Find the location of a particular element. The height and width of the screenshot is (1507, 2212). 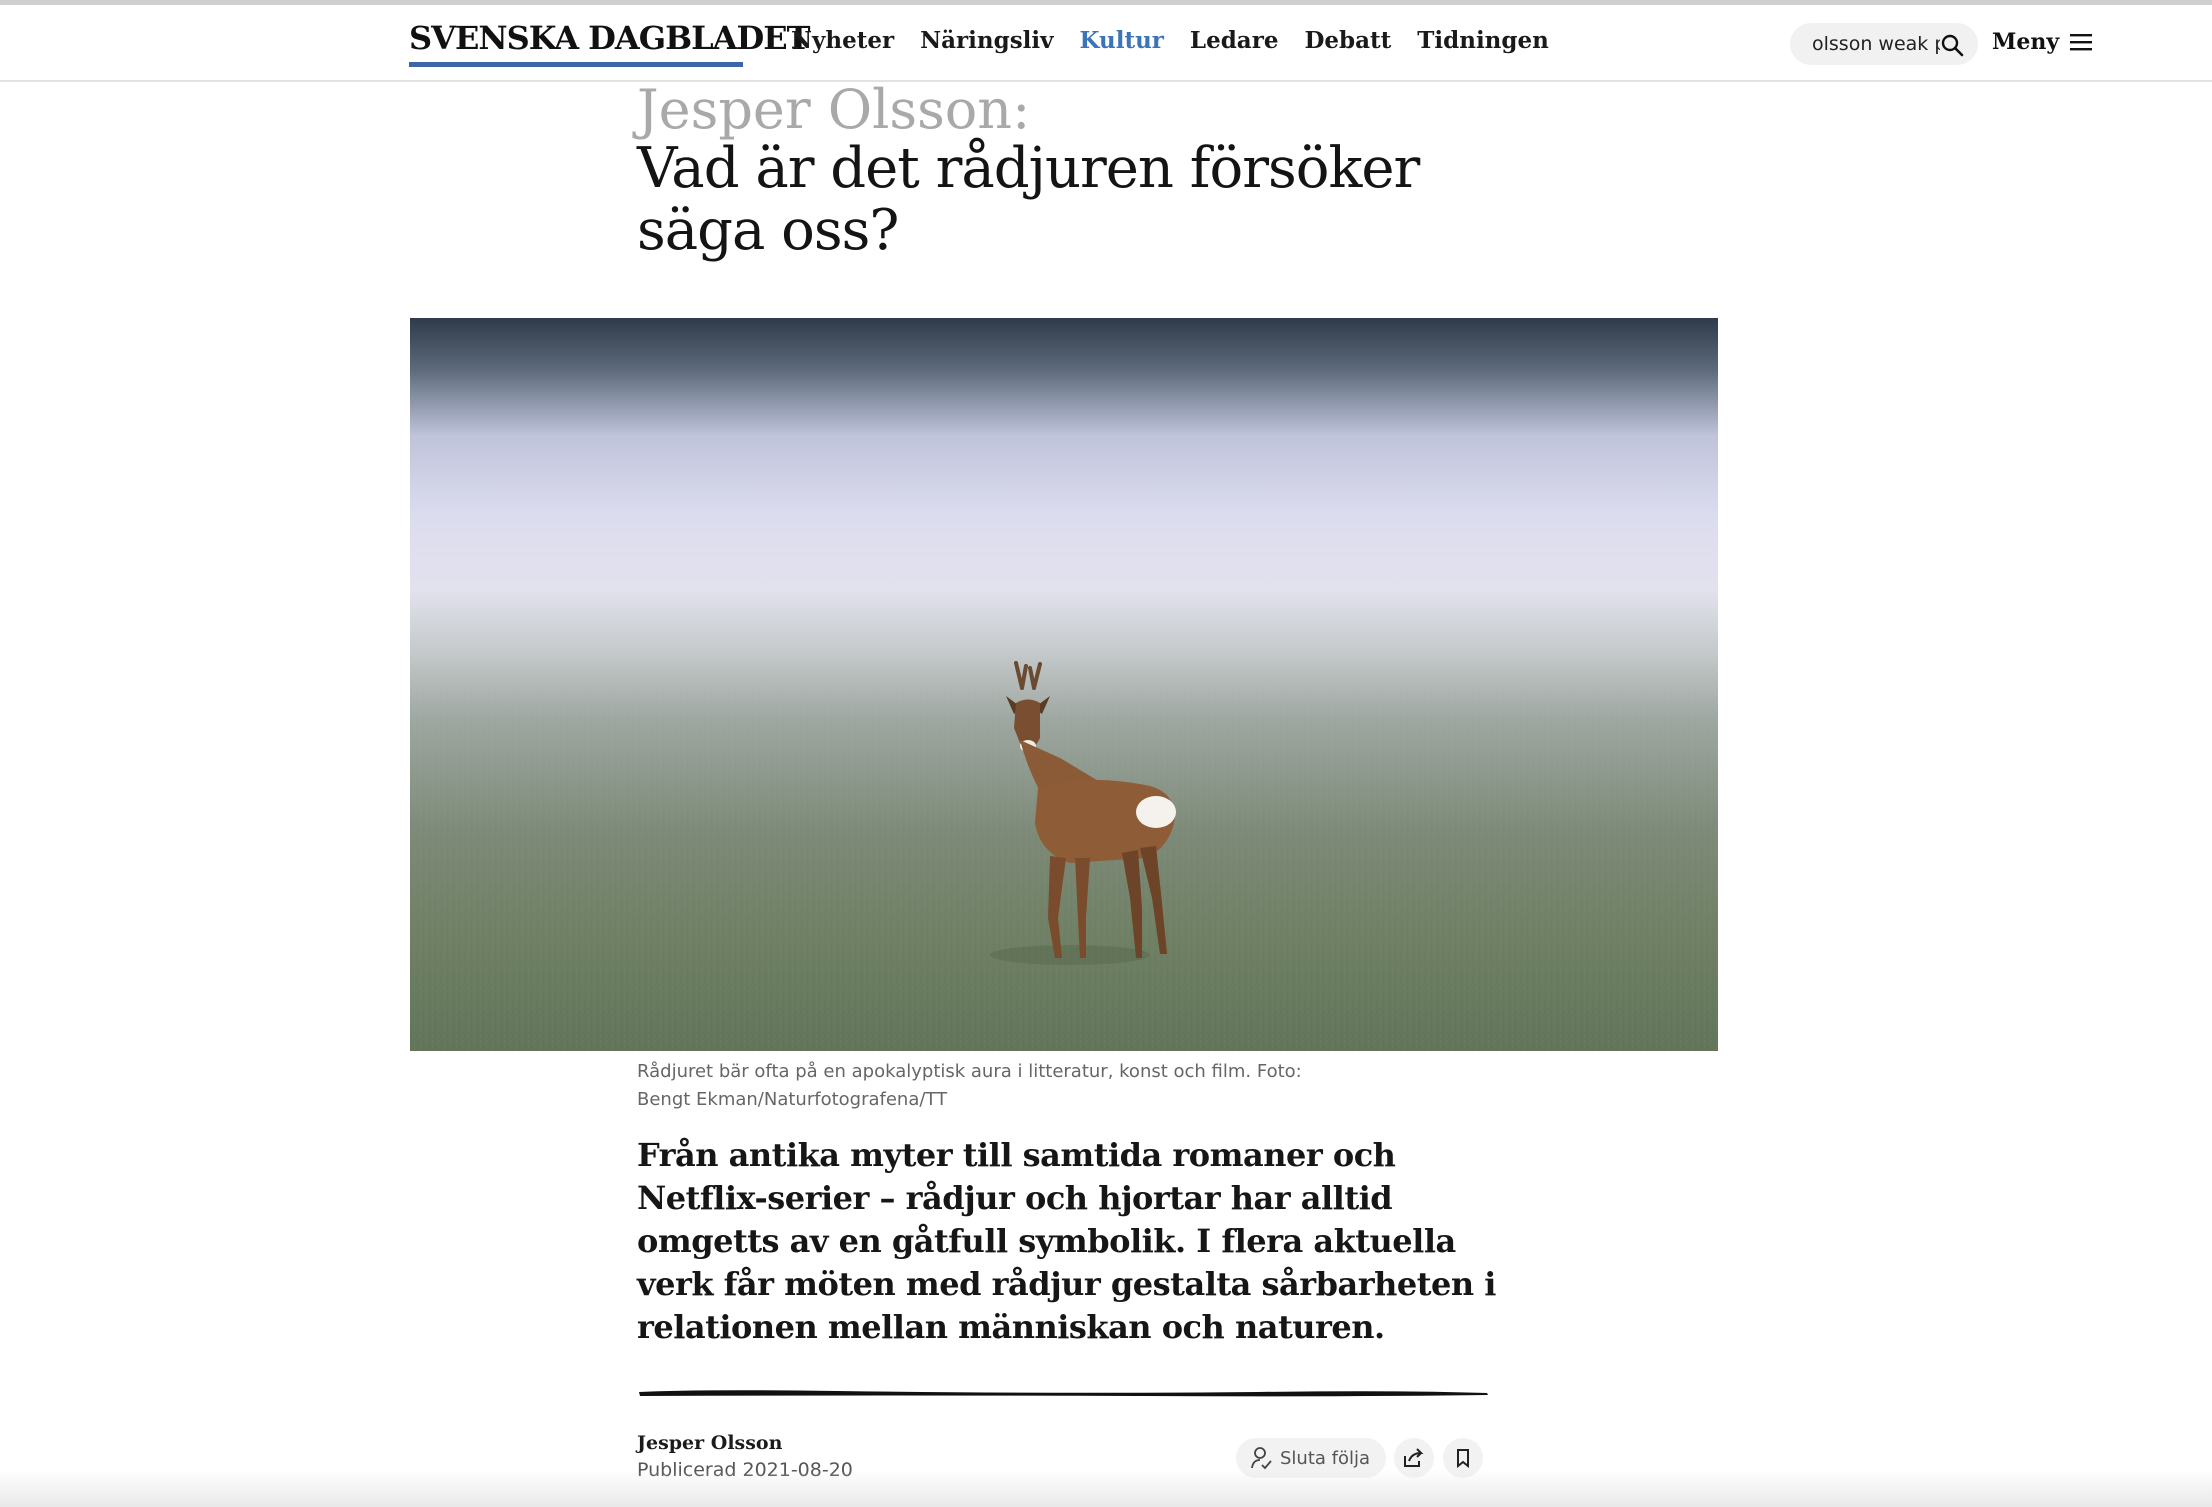

search-field: olsson weak p is located at coordinates (1884, 44).